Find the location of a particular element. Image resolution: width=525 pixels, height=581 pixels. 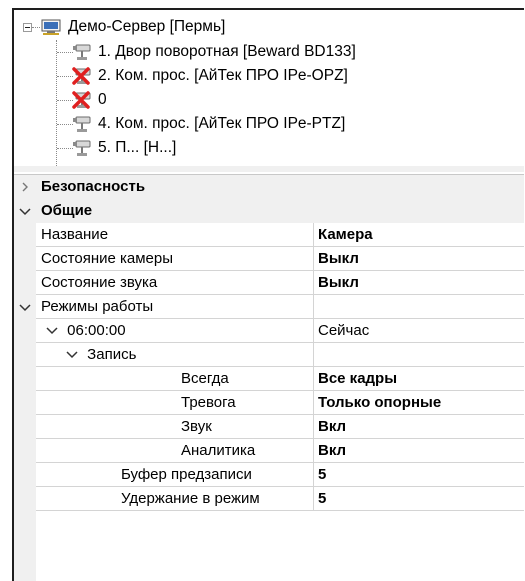

chevron-right-icon is located at coordinates (25, 187).